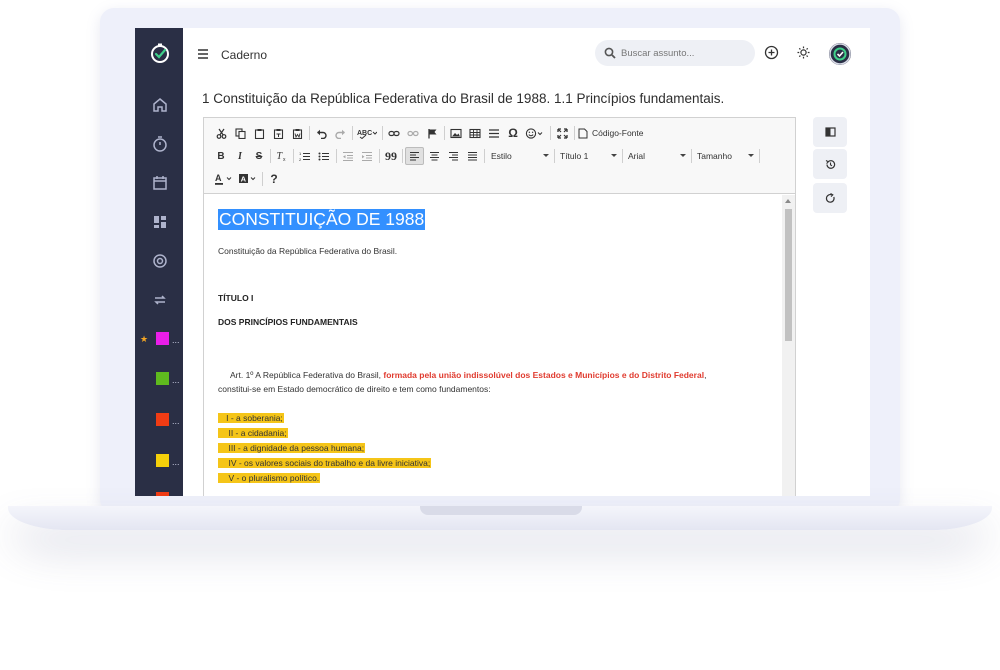 This screenshot has height=670, width=1000. Describe the element at coordinates (714, 156) in the screenshot. I see `size-dropdown-label: Tamanho` at that location.